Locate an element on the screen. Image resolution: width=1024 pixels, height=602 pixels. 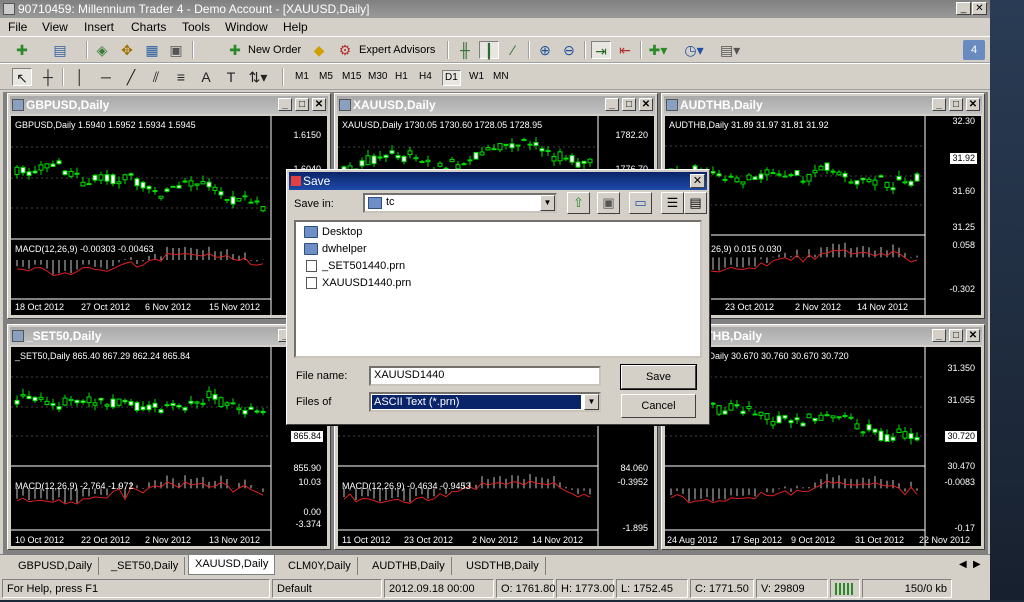
trendline-icon: ╱ is located at coordinates (131, 77).